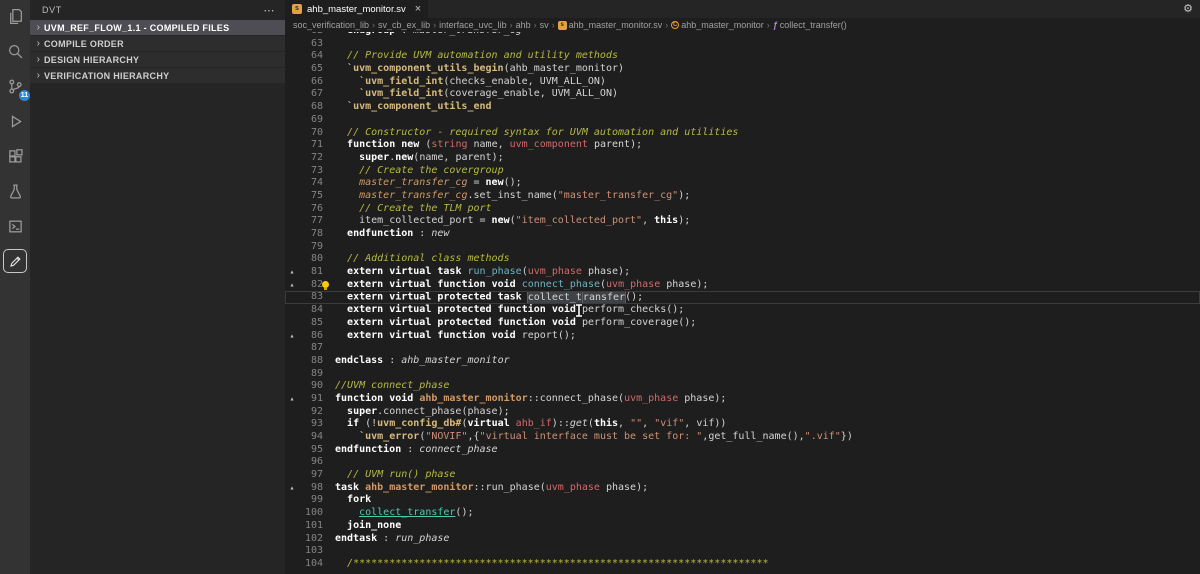 The height and width of the screenshot is (574, 1200). Describe the element at coordinates (311, 424) in the screenshot. I see `line-number: 93` at that location.